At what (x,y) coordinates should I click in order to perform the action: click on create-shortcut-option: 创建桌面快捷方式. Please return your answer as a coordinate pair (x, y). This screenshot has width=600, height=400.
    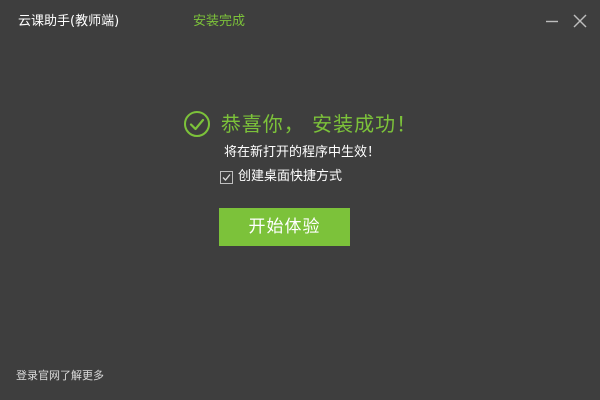
    Looking at the image, I should click on (281, 177).